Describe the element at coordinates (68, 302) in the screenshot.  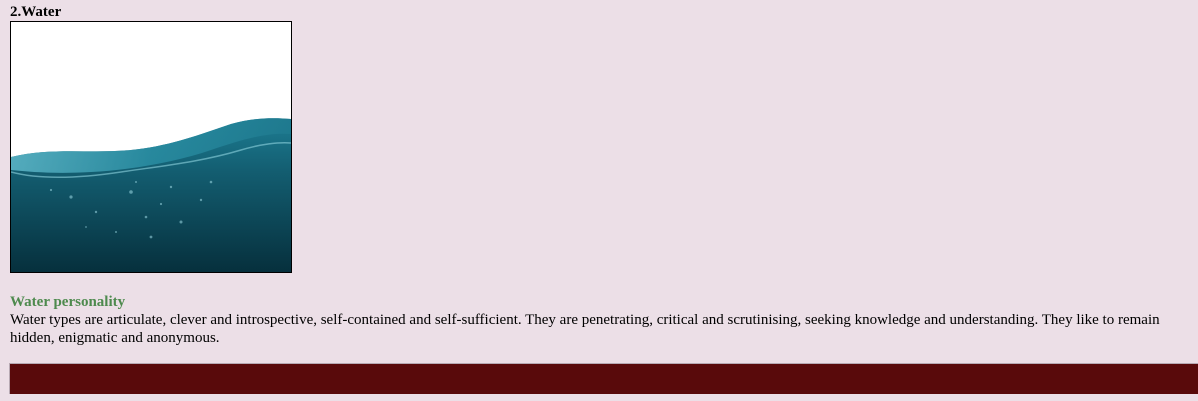
I see `personality-heading: Water personality` at that location.